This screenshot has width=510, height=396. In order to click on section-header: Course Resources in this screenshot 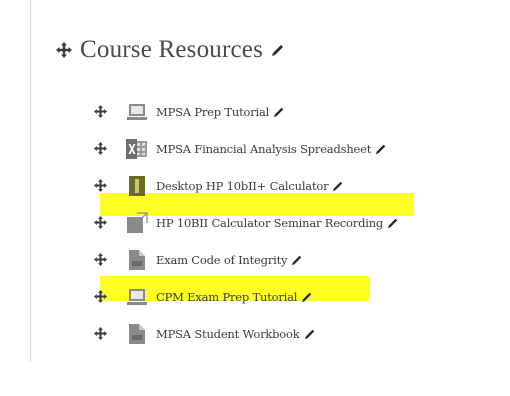, I will do `click(170, 50)`.